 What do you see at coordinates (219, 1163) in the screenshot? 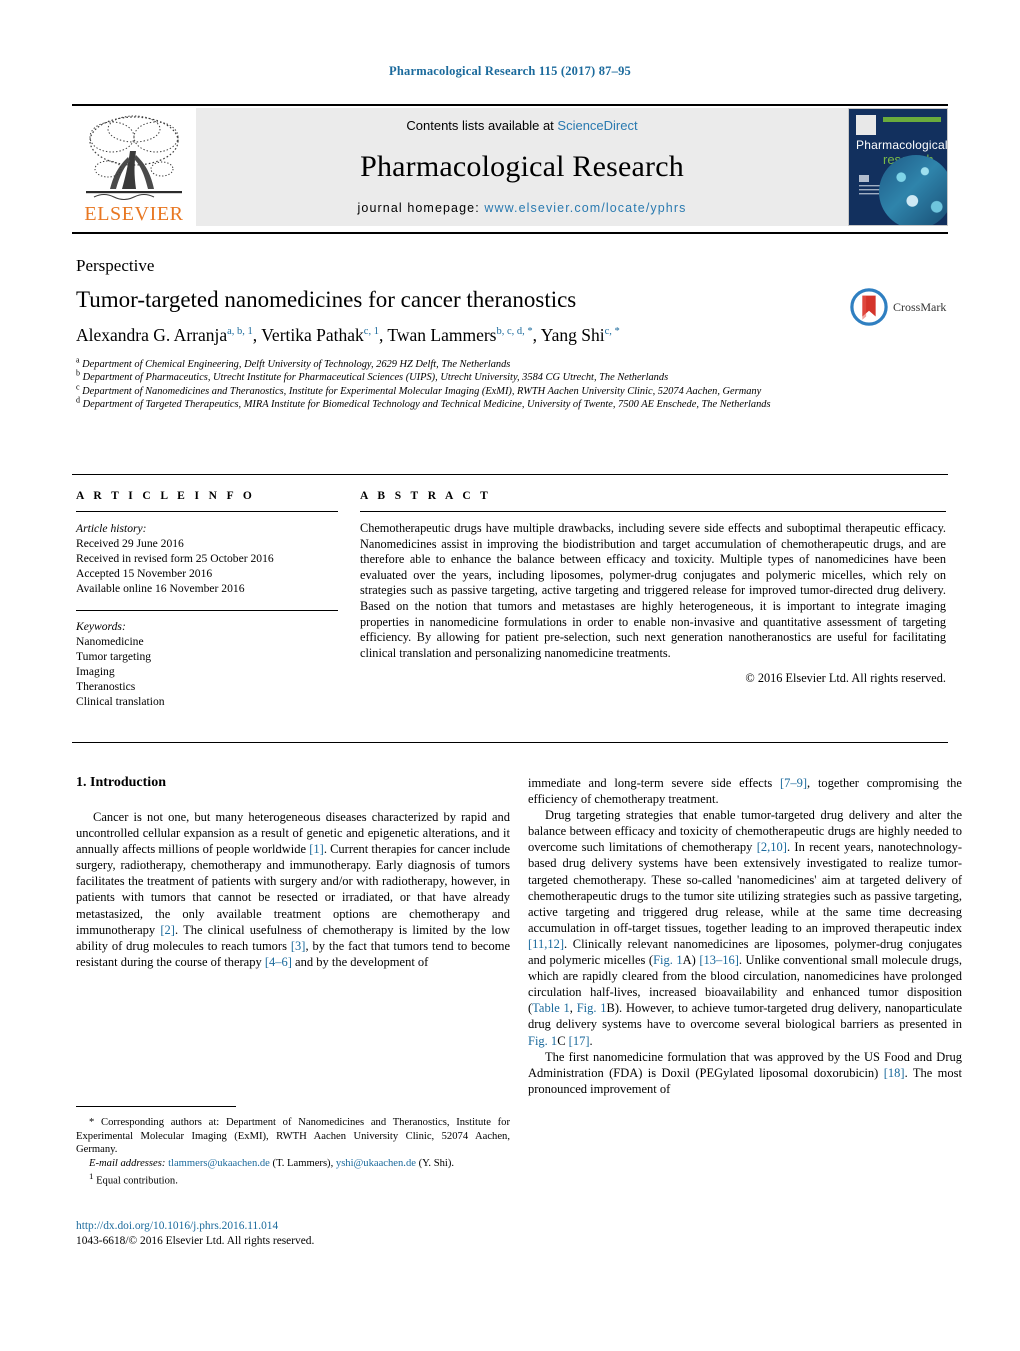
I see `email-link-lammers: tlammers@ukaachen.de` at bounding box center [219, 1163].